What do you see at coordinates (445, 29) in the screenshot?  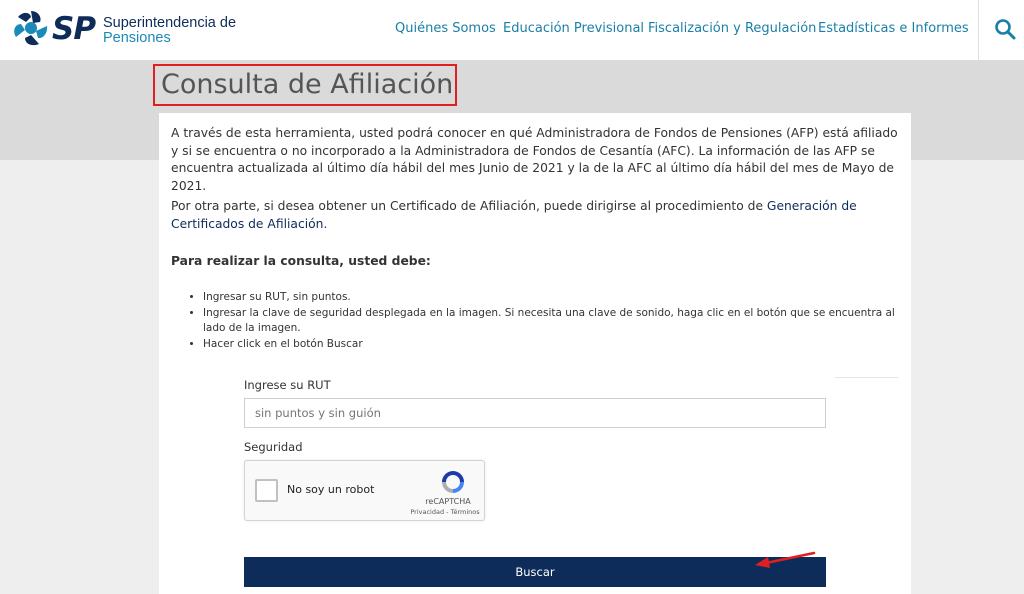 I see `nav-quienes-somos: Quiénes Somos` at bounding box center [445, 29].